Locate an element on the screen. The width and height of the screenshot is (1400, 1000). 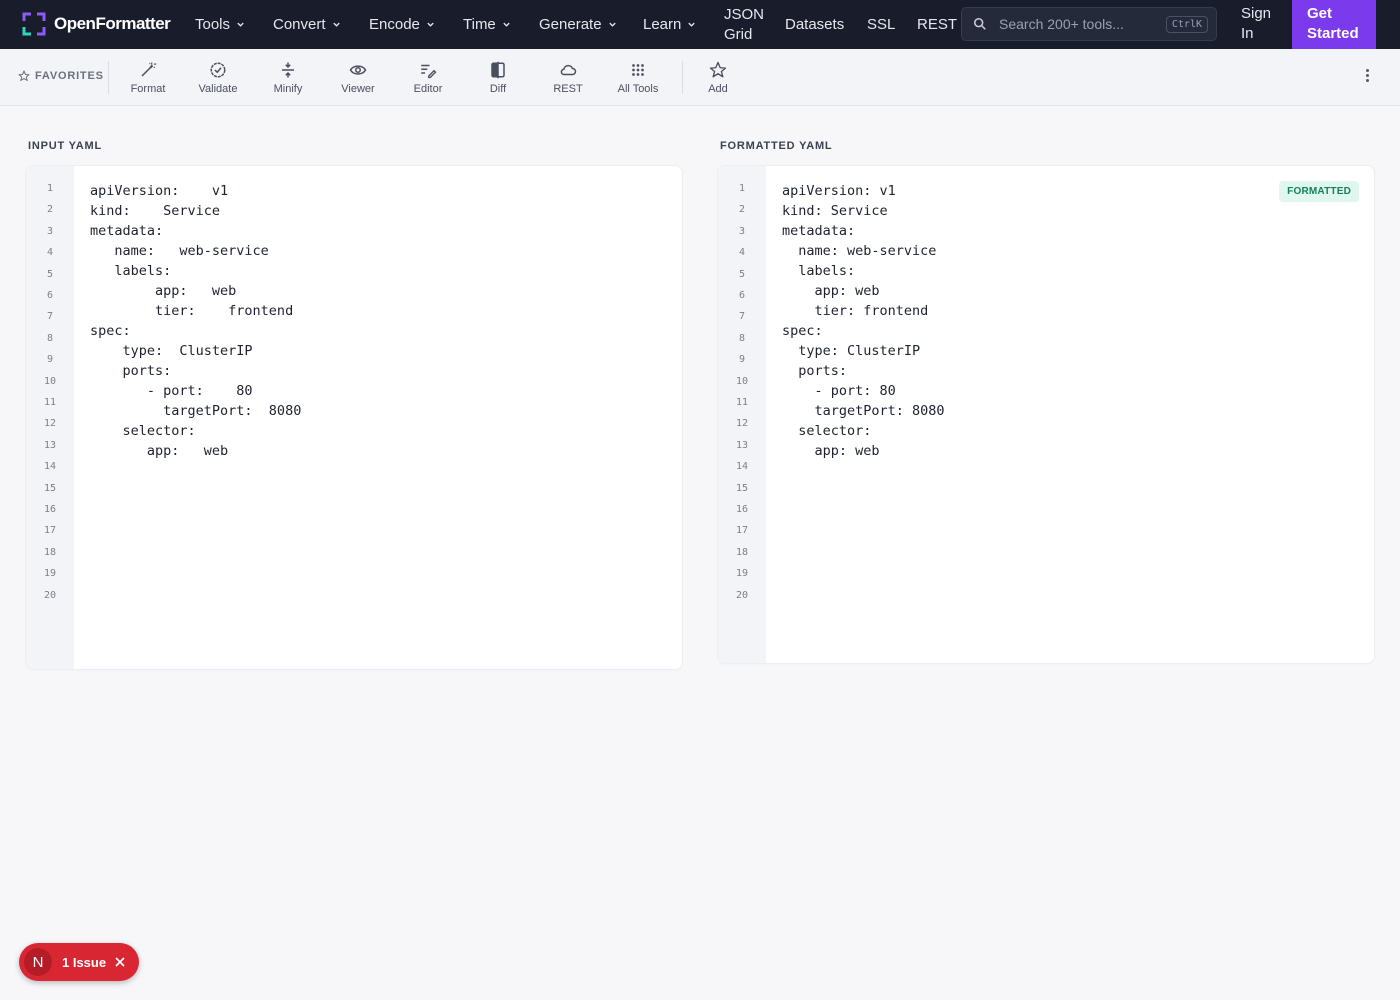
tool-all-tools-button: All Tools is located at coordinates (638, 78).